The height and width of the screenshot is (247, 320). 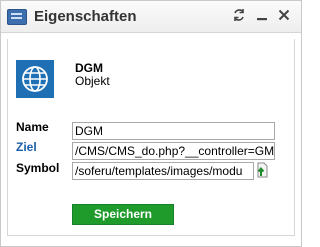 I want to click on name-label: Name, so click(x=32, y=127).